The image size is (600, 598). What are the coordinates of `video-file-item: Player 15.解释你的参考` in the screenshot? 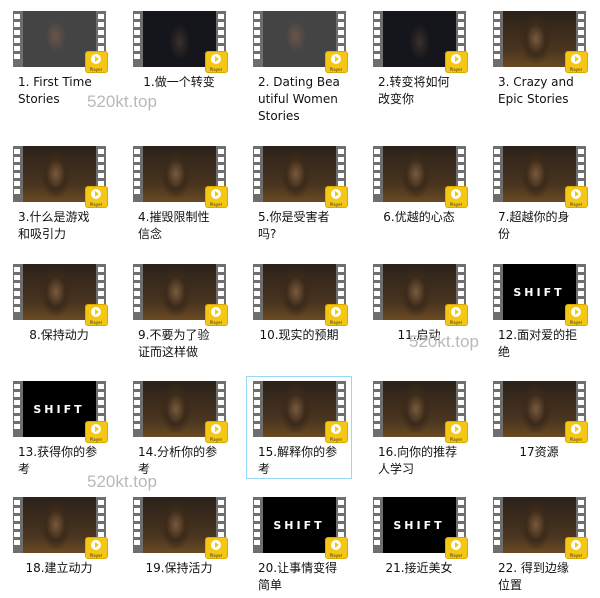 It's located at (299, 427).